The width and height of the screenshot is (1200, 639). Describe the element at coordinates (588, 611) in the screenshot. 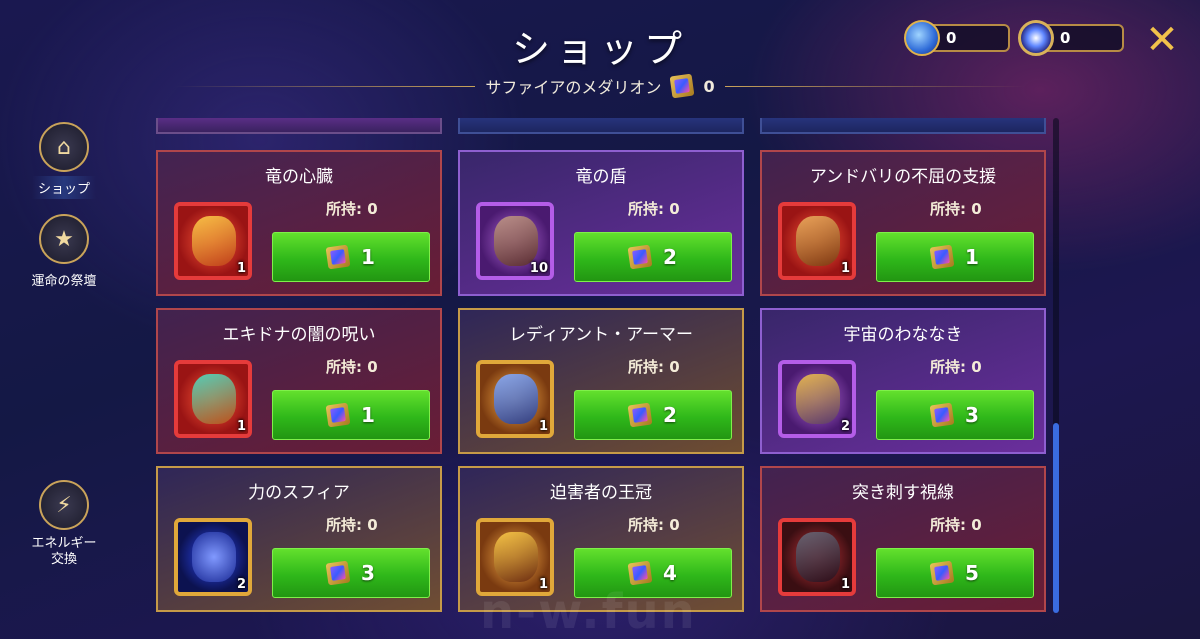

I see `watermark: n-w.fun` at that location.